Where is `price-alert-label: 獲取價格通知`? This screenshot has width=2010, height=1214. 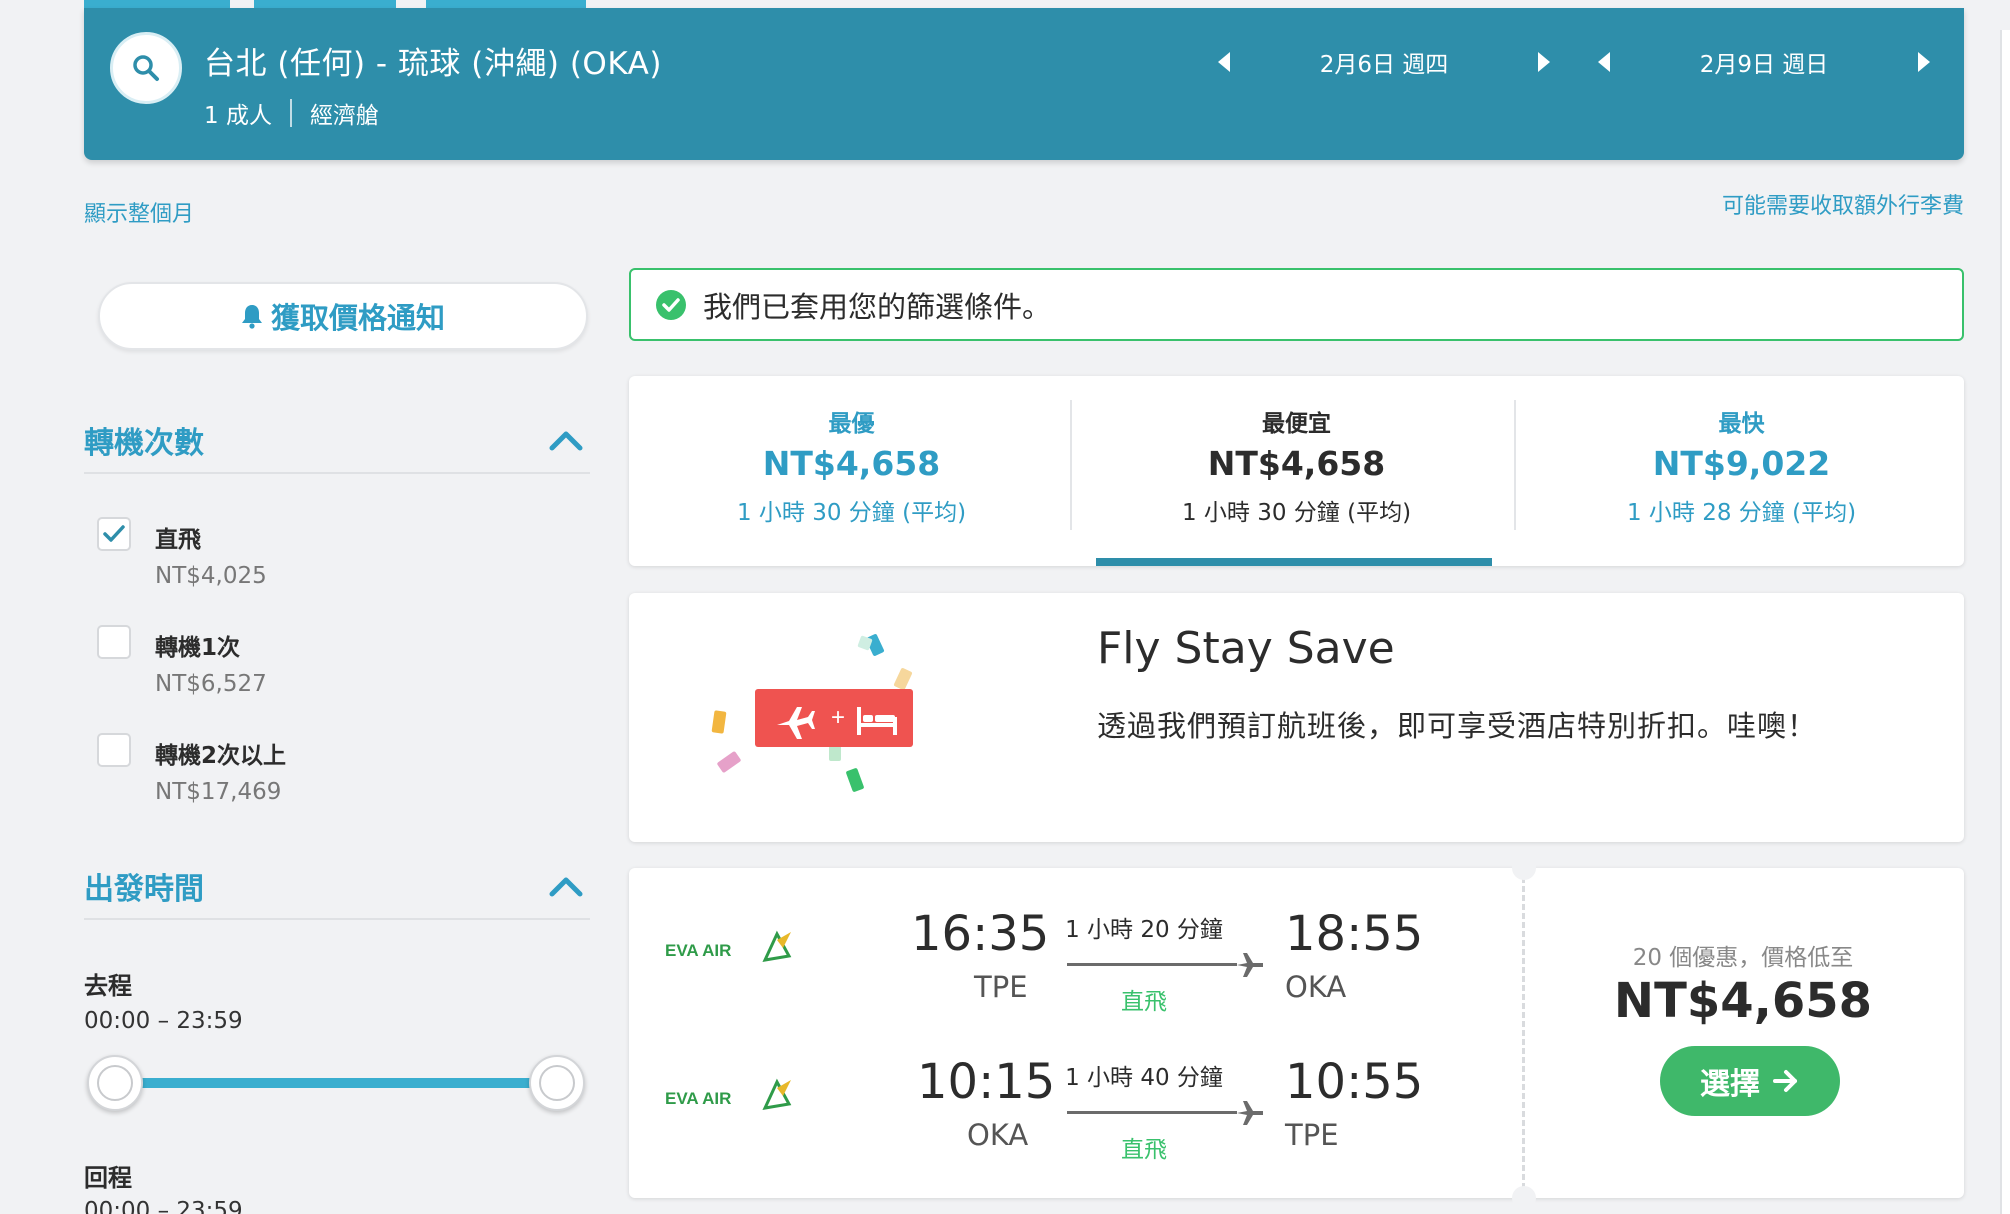
price-alert-label: 獲取價格通知 is located at coordinates (357, 318).